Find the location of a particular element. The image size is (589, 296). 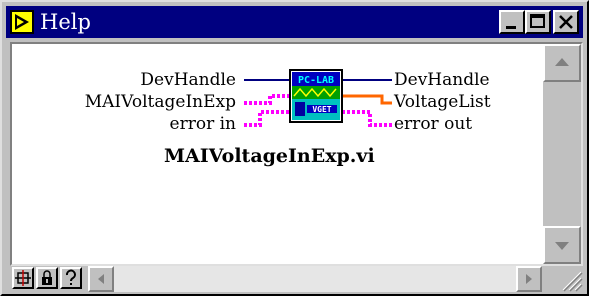

wire-error-out is located at coordinates (367, 118).